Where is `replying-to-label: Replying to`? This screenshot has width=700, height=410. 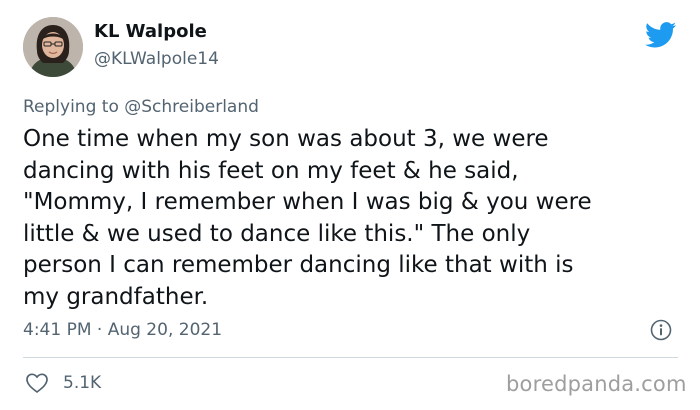
replying-to-label: Replying to is located at coordinates (74, 107).